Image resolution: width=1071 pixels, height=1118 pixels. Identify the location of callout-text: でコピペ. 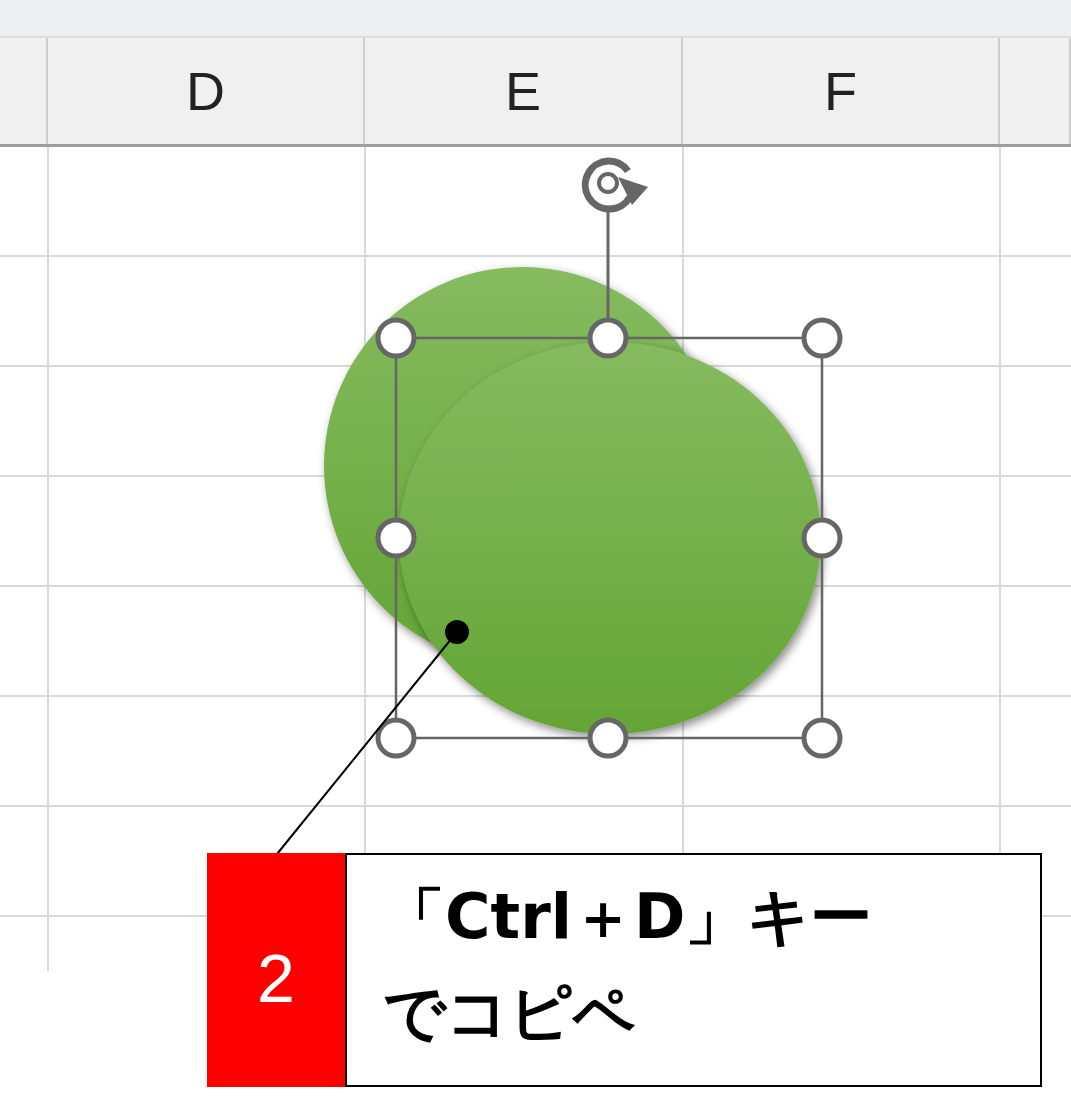
(509, 1013).